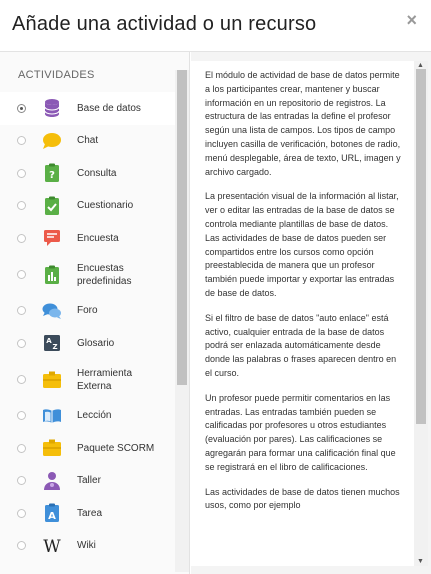 This screenshot has height=574, width=431. I want to click on option-chat: Chat, so click(87, 141).